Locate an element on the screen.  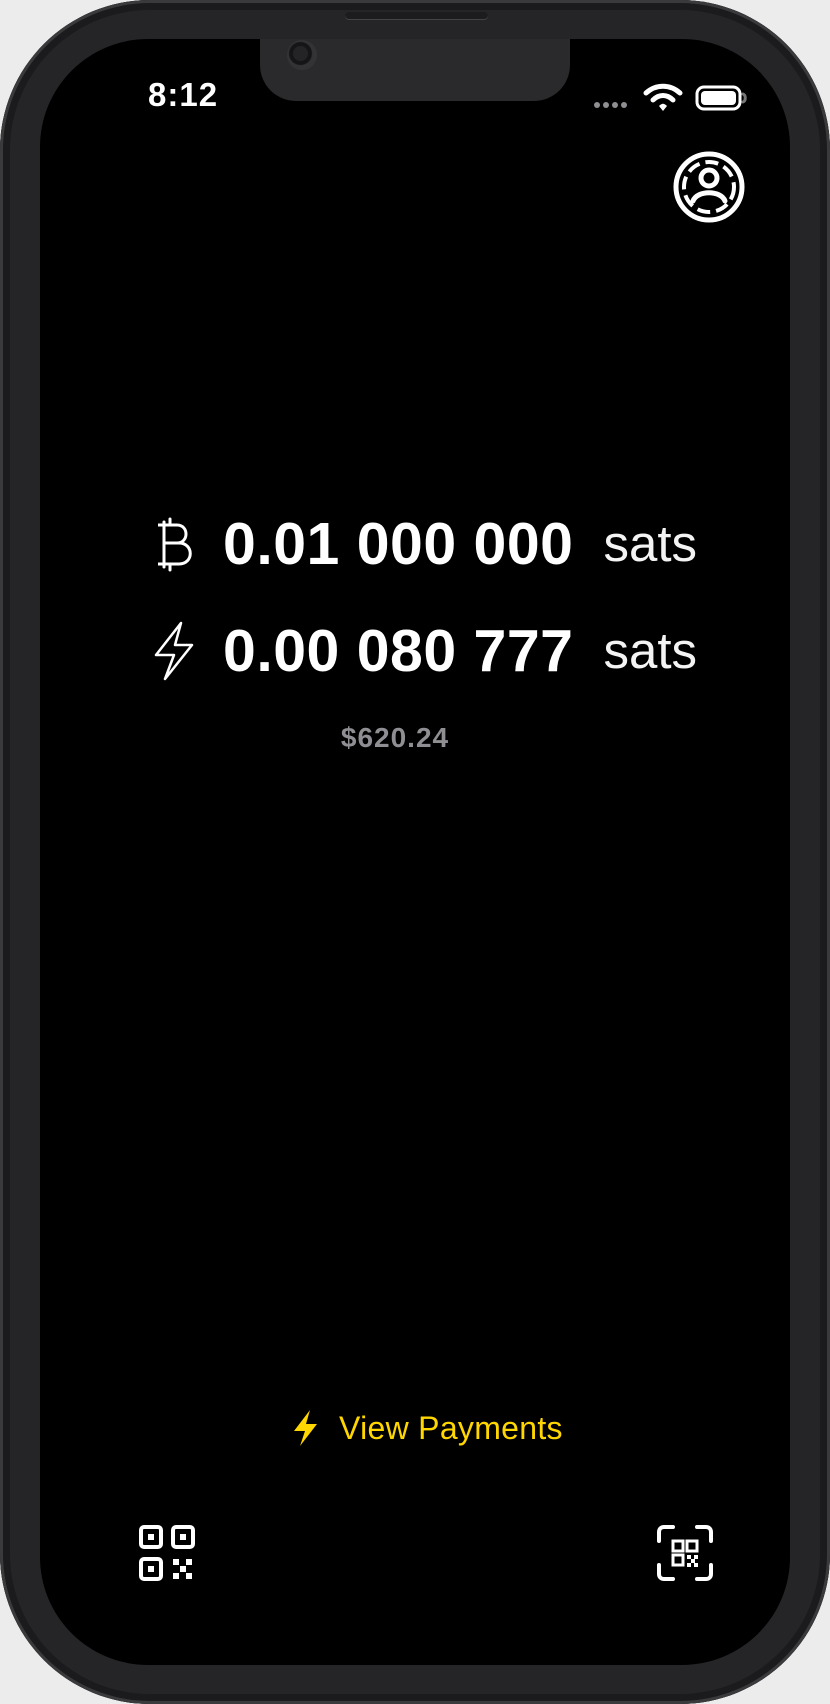
lightning-balance-row: 0.00 080 777 sats is located at coordinates (427, 651).